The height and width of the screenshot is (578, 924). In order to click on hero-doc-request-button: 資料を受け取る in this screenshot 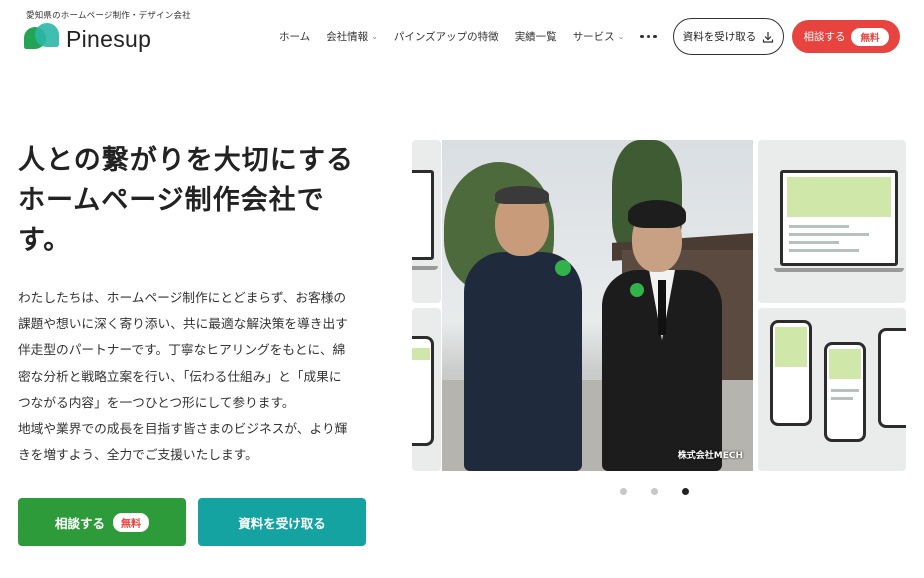, I will do `click(282, 522)`.